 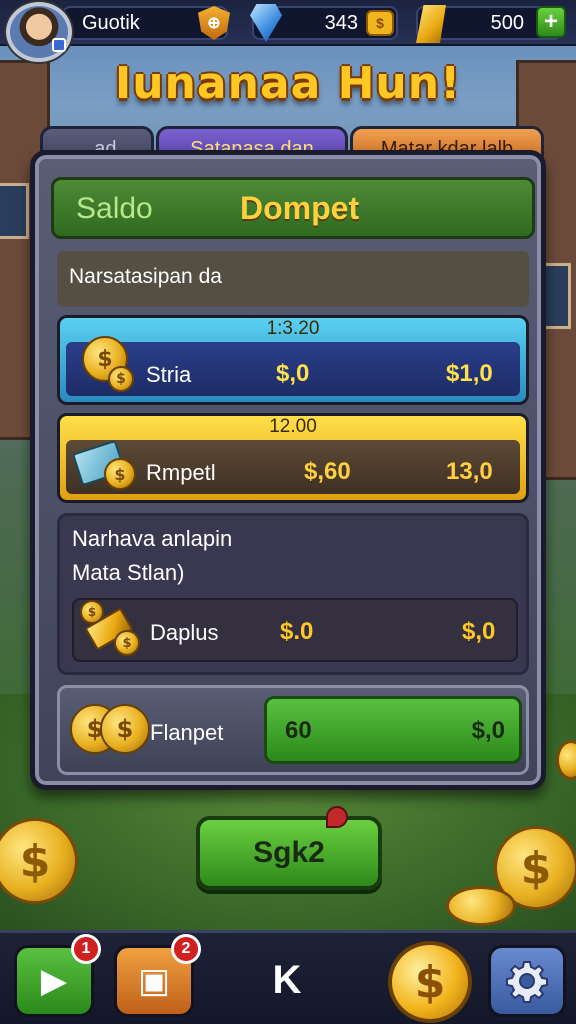 I want to click on saldo-label: Saldo, so click(x=114, y=208).